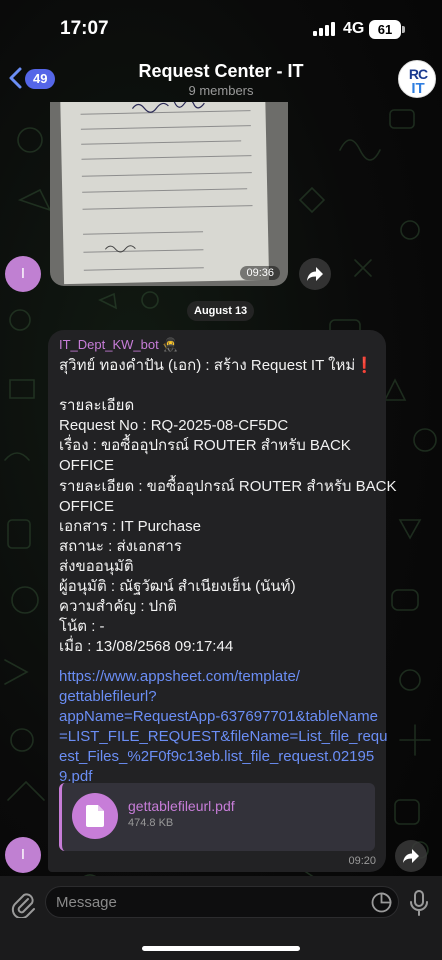 The height and width of the screenshot is (960, 442). Describe the element at coordinates (119, 345) in the screenshot. I see `sender-name: IT_Dept_KW_bot 🥷` at that location.